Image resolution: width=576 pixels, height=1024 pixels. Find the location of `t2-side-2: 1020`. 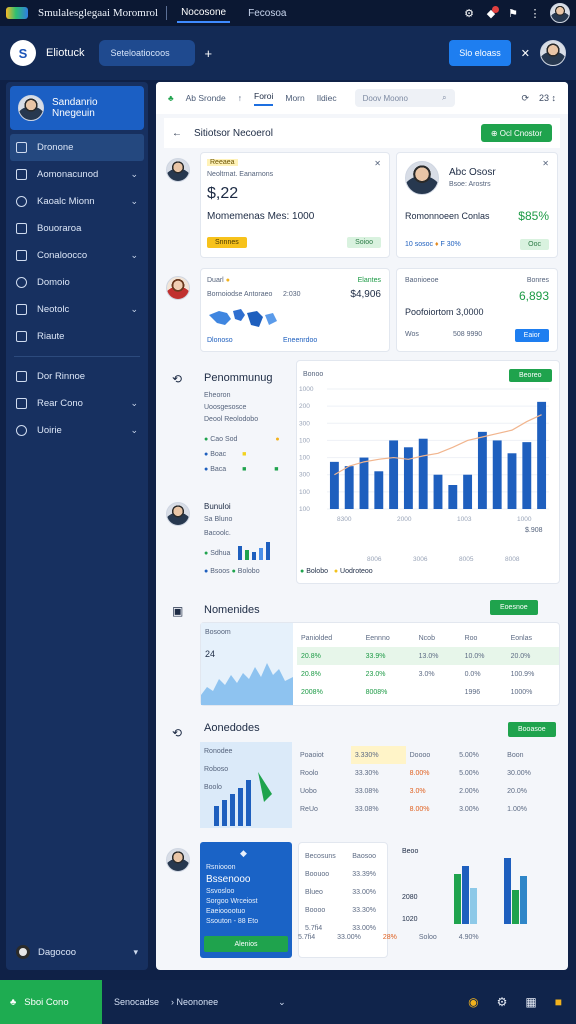

t2-side-2: 1020 is located at coordinates (410, 919).